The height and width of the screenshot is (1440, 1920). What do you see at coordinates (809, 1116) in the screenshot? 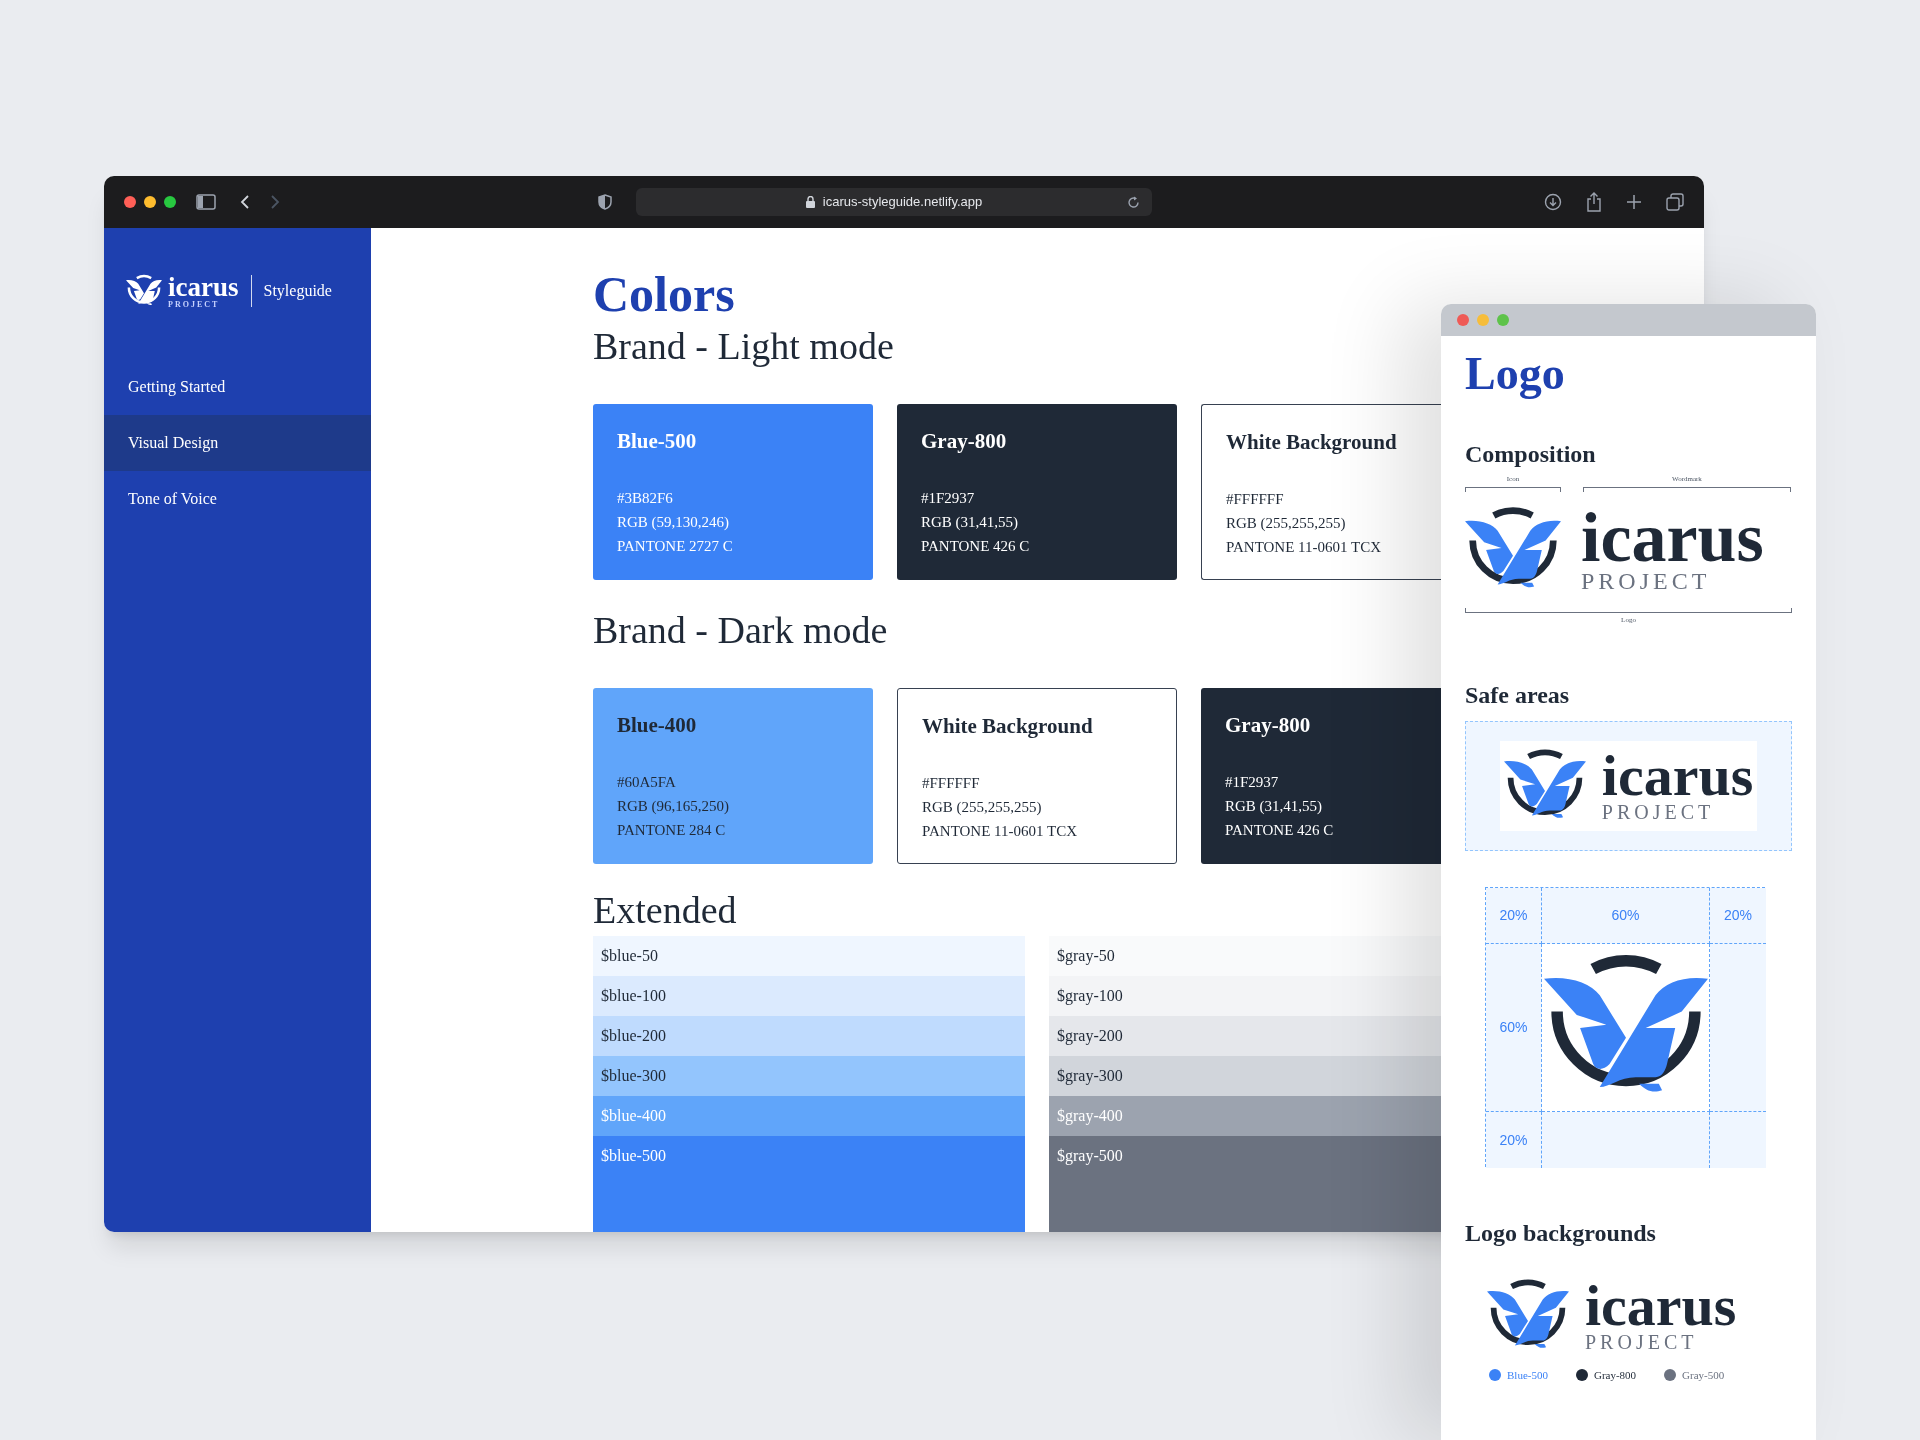
I see `color-row: $blue-400` at bounding box center [809, 1116].